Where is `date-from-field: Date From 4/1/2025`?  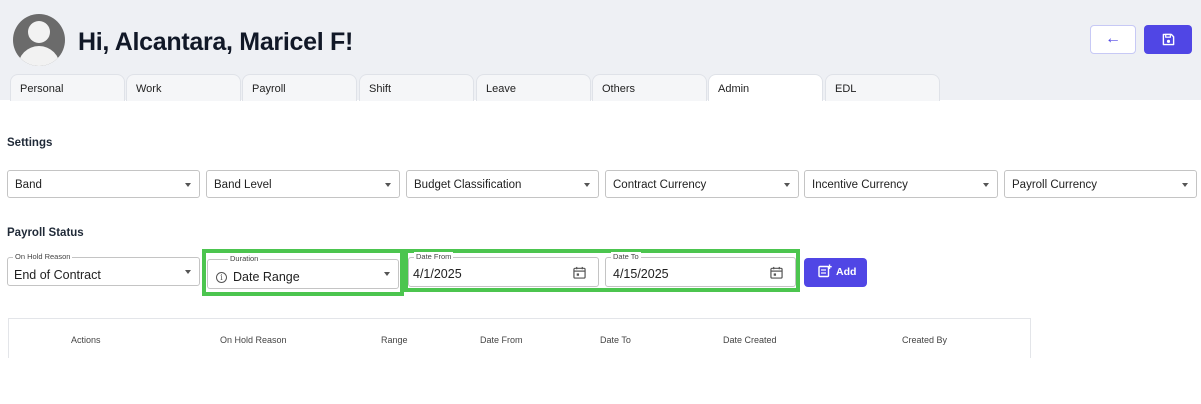
date-from-field: Date From 4/1/2025 is located at coordinates (503, 269).